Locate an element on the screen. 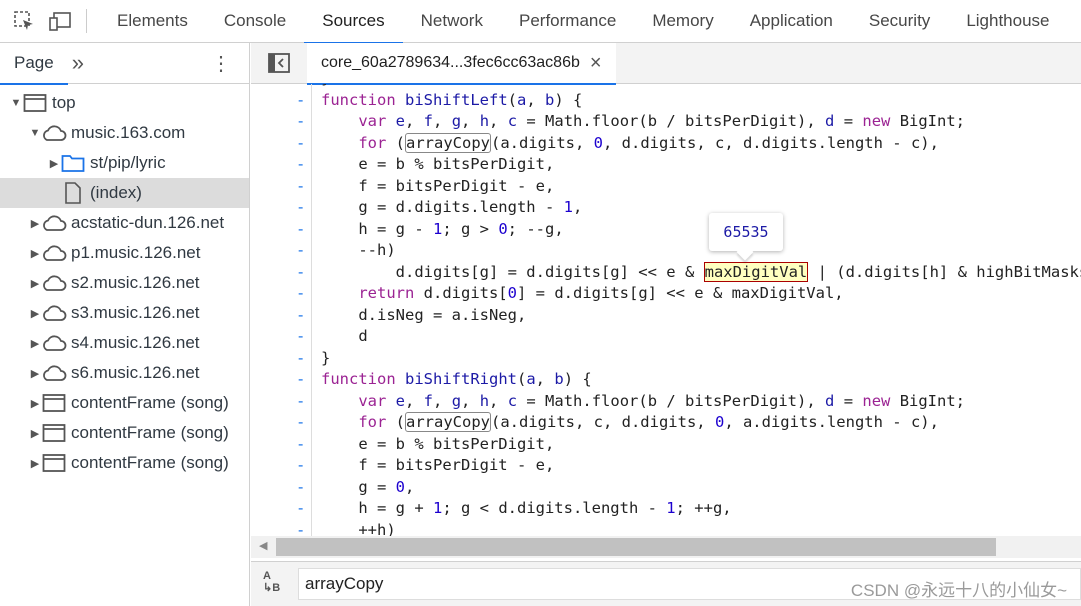 The width and height of the screenshot is (1081, 606). tree-item: ▼ top is located at coordinates (124, 103).